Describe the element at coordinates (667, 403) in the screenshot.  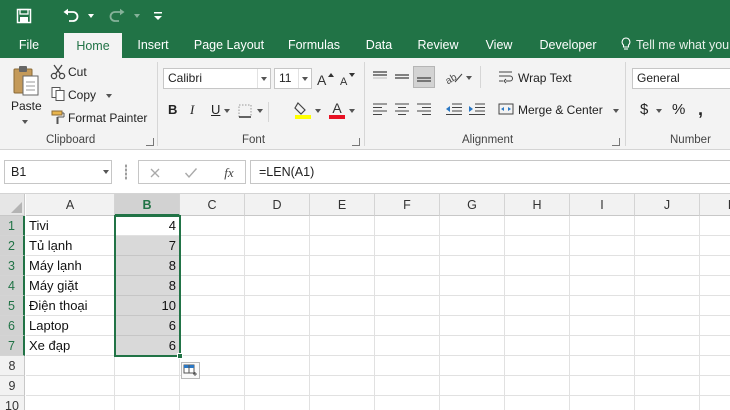
I see `cell-j10` at that location.